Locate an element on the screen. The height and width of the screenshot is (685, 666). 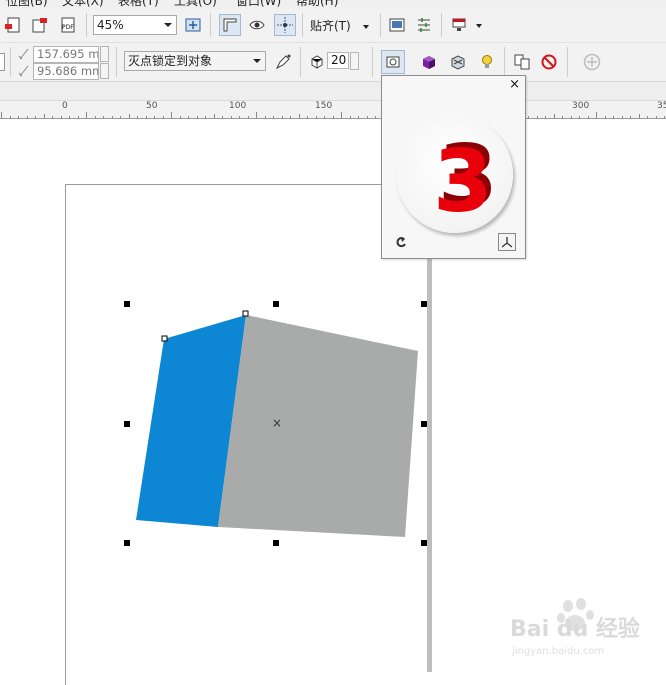
selection-handle-top-left is located at coordinates (127, 304).